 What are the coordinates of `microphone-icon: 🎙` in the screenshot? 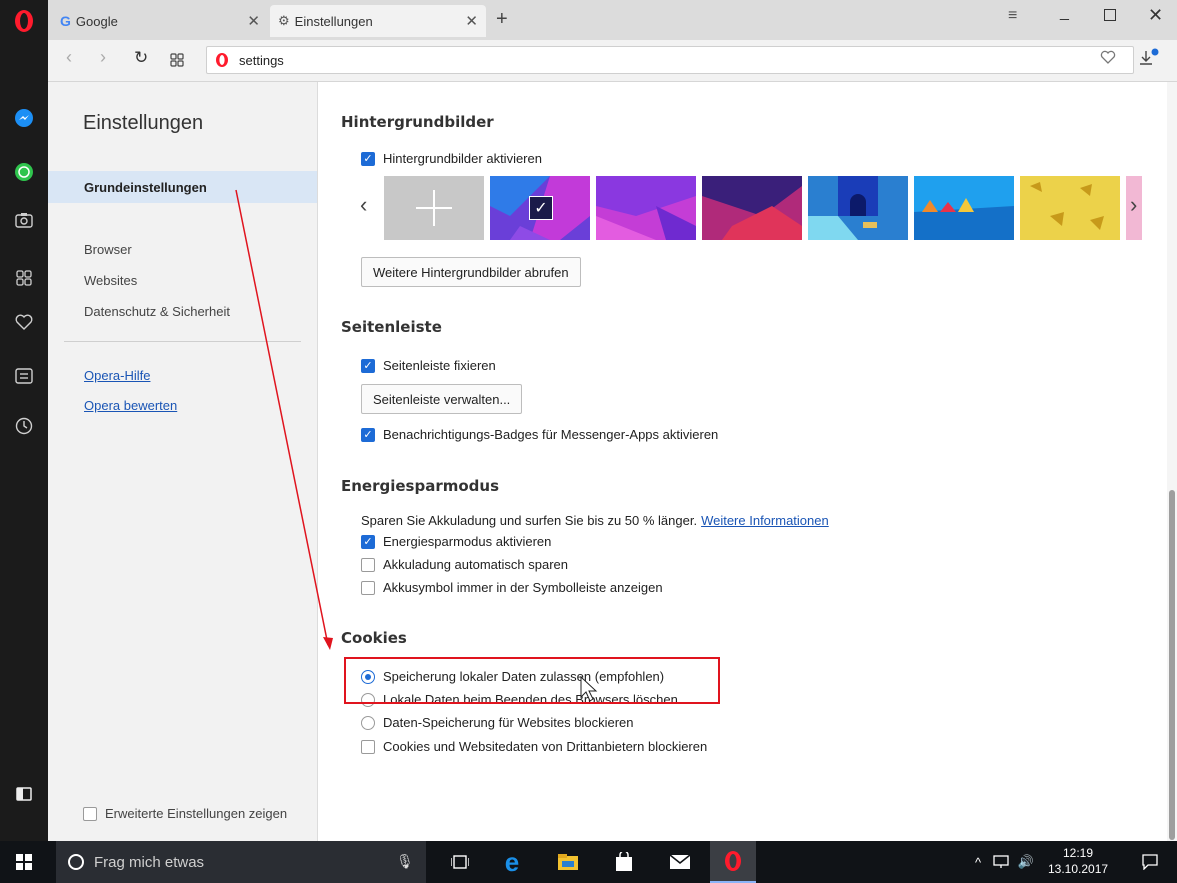 It's located at (405, 861).